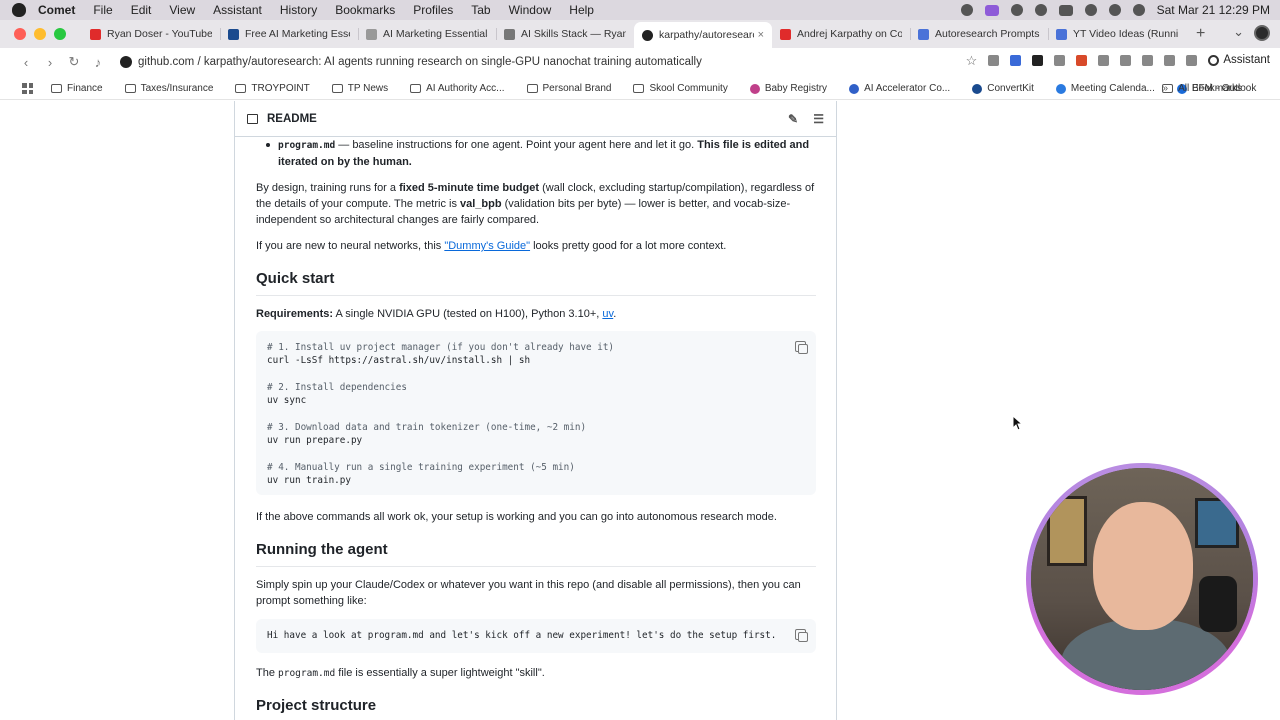  I want to click on book-icon, so click(252, 118).